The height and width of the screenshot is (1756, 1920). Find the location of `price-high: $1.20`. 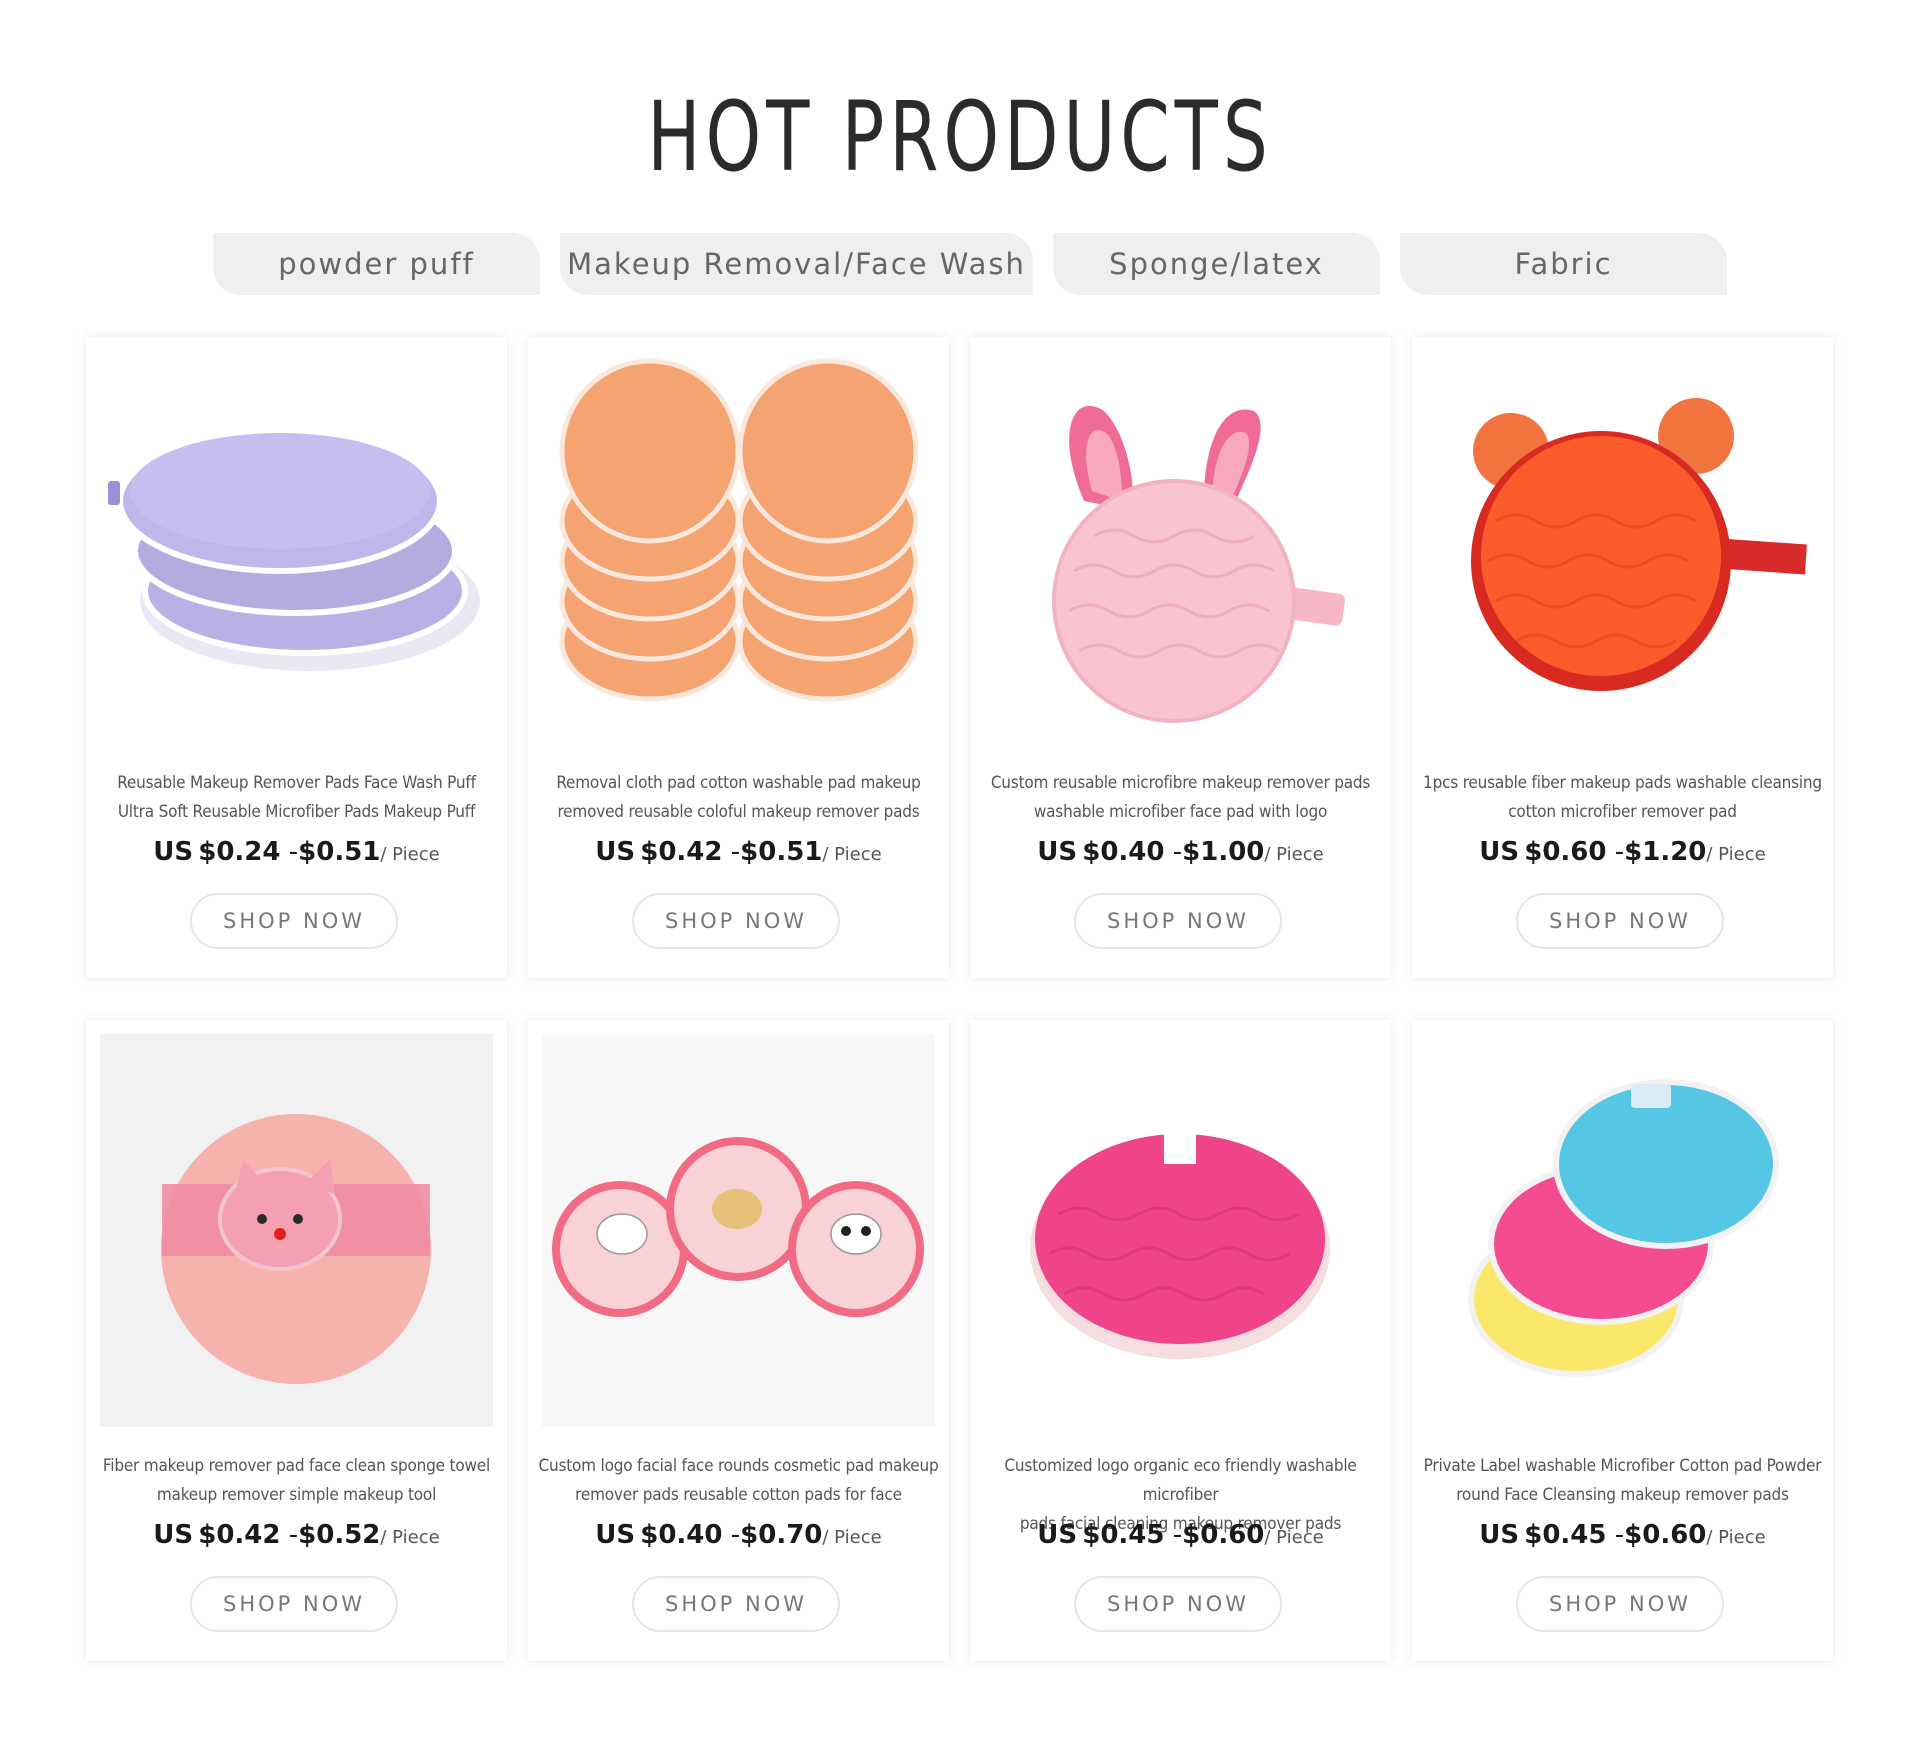

price-high: $1.20 is located at coordinates (1665, 852).